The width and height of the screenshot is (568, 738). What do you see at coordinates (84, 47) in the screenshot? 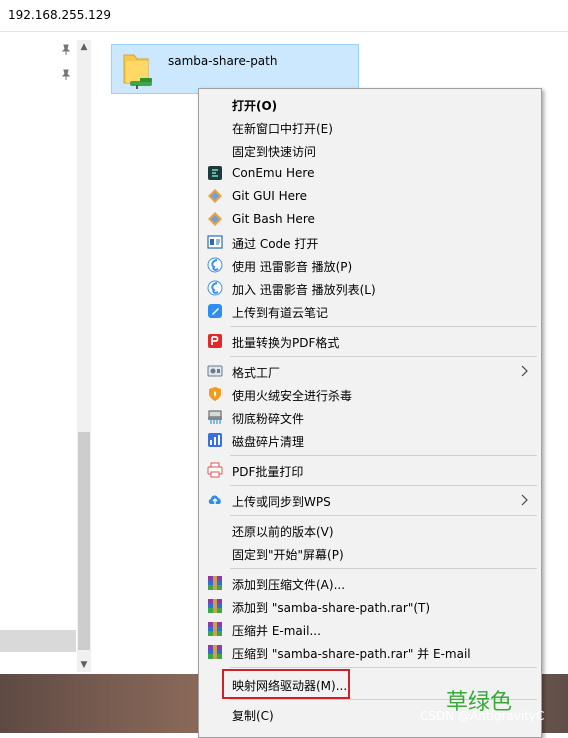
I see `scroll-up-icon: ▲` at bounding box center [84, 47].